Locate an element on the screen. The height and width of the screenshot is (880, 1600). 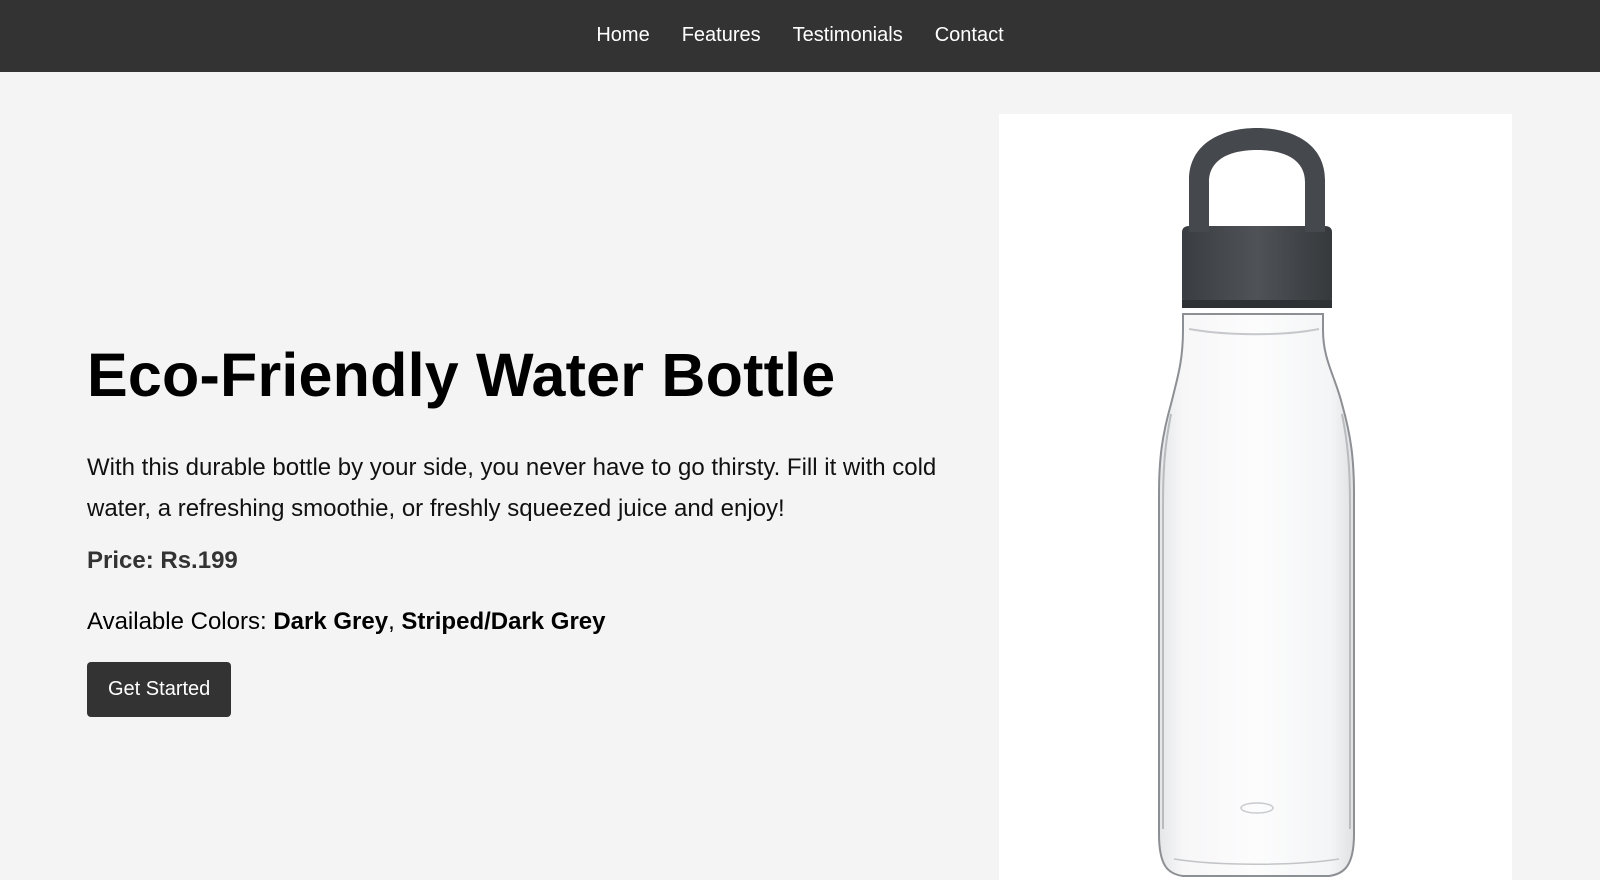
nav-link-features: Features is located at coordinates (721, 35).